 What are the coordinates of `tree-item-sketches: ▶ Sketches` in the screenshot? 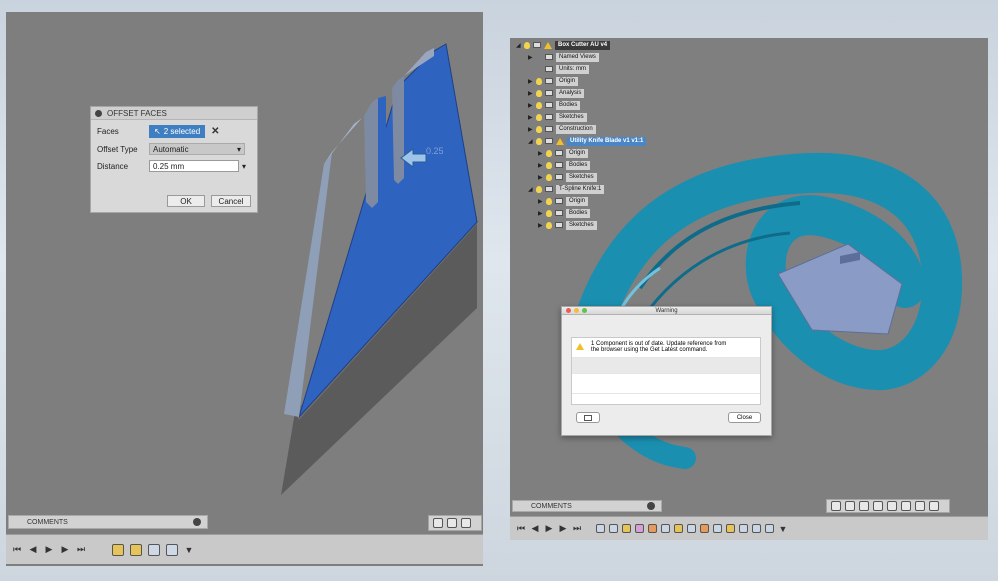 It's located at (557, 117).